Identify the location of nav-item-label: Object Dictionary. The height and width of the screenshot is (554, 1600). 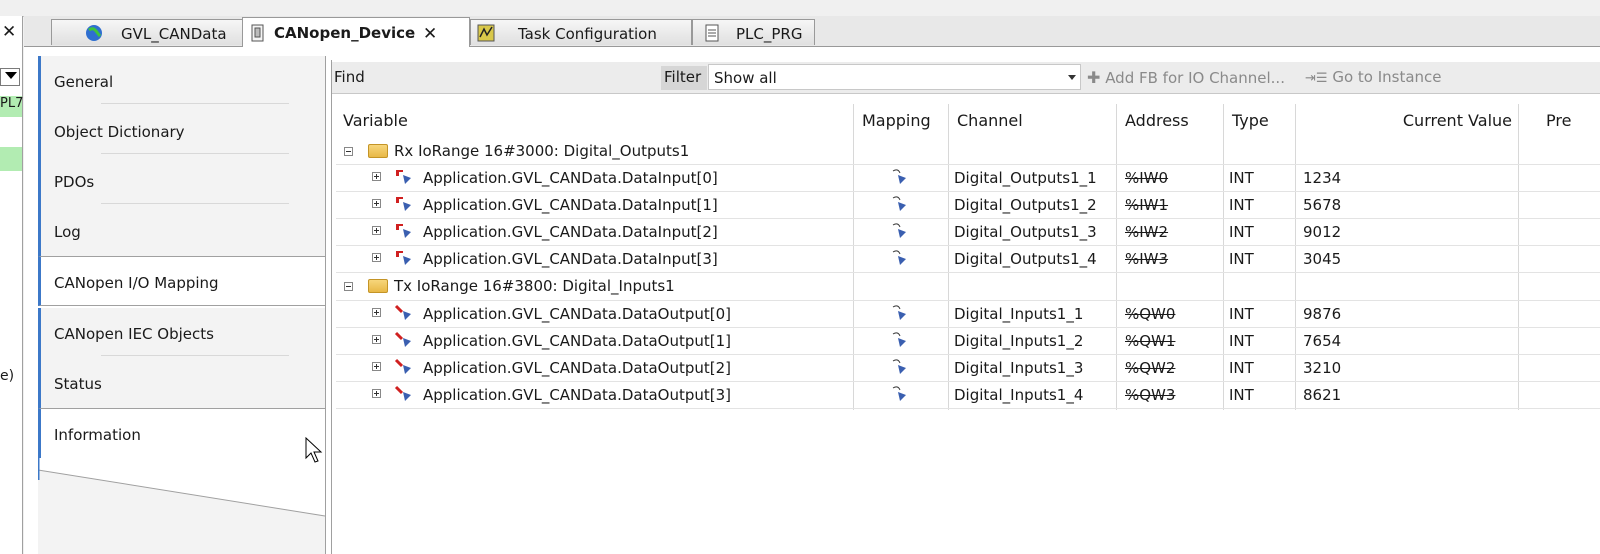
(119, 132).